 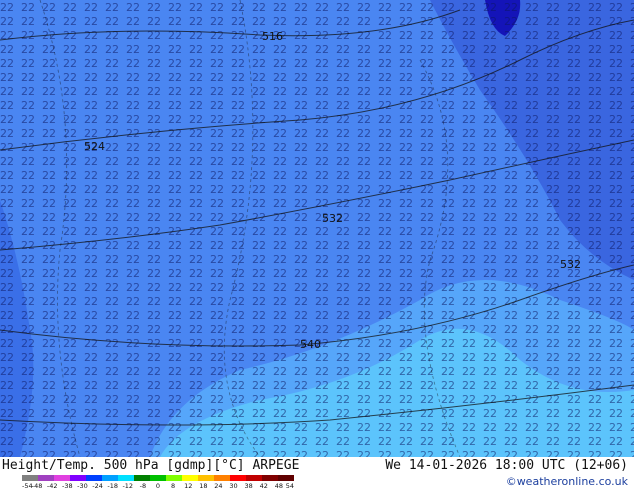 I want to click on colorbar-tick-label: 18, so click(x=203, y=485).